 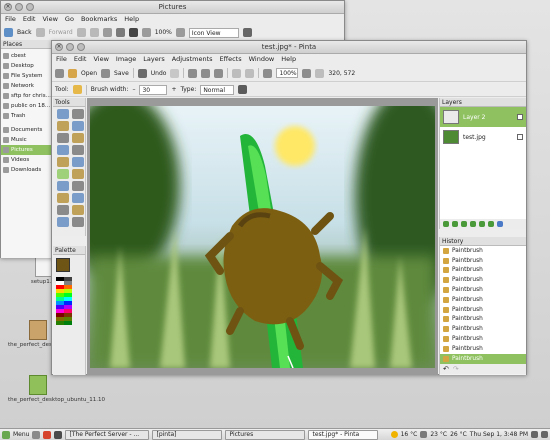 What do you see at coordinates (78, 138) in the screenshot?
I see `zoom-tool-icon` at bounding box center [78, 138].